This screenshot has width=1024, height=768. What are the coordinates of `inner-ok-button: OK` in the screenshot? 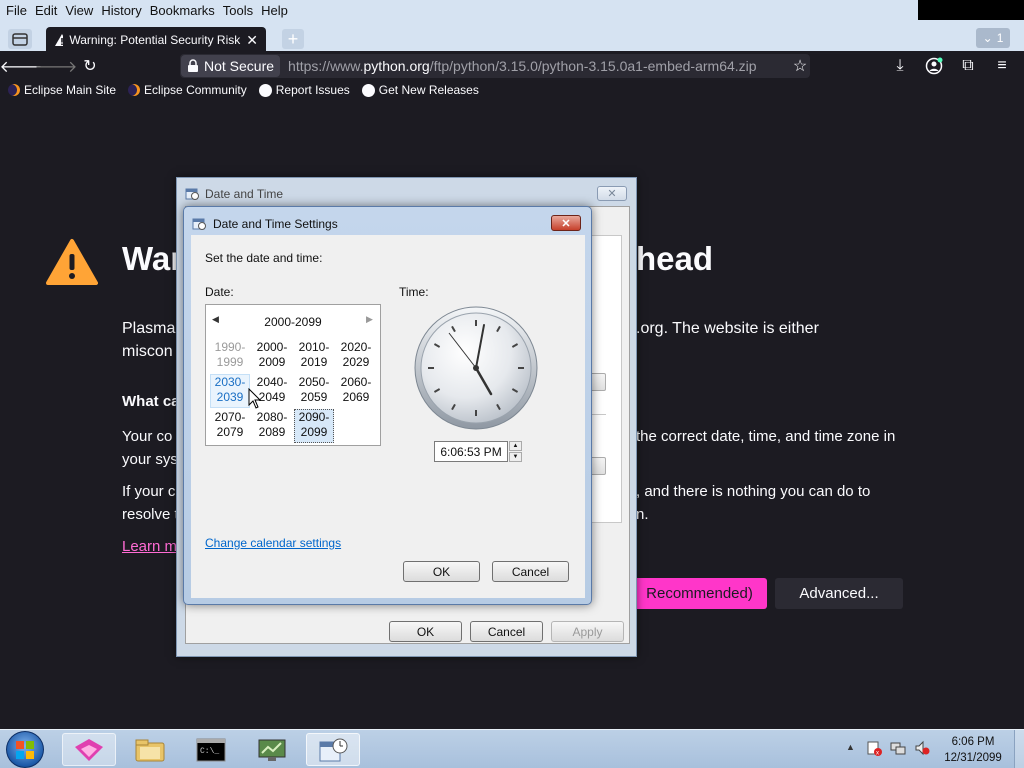 It's located at (441, 571).